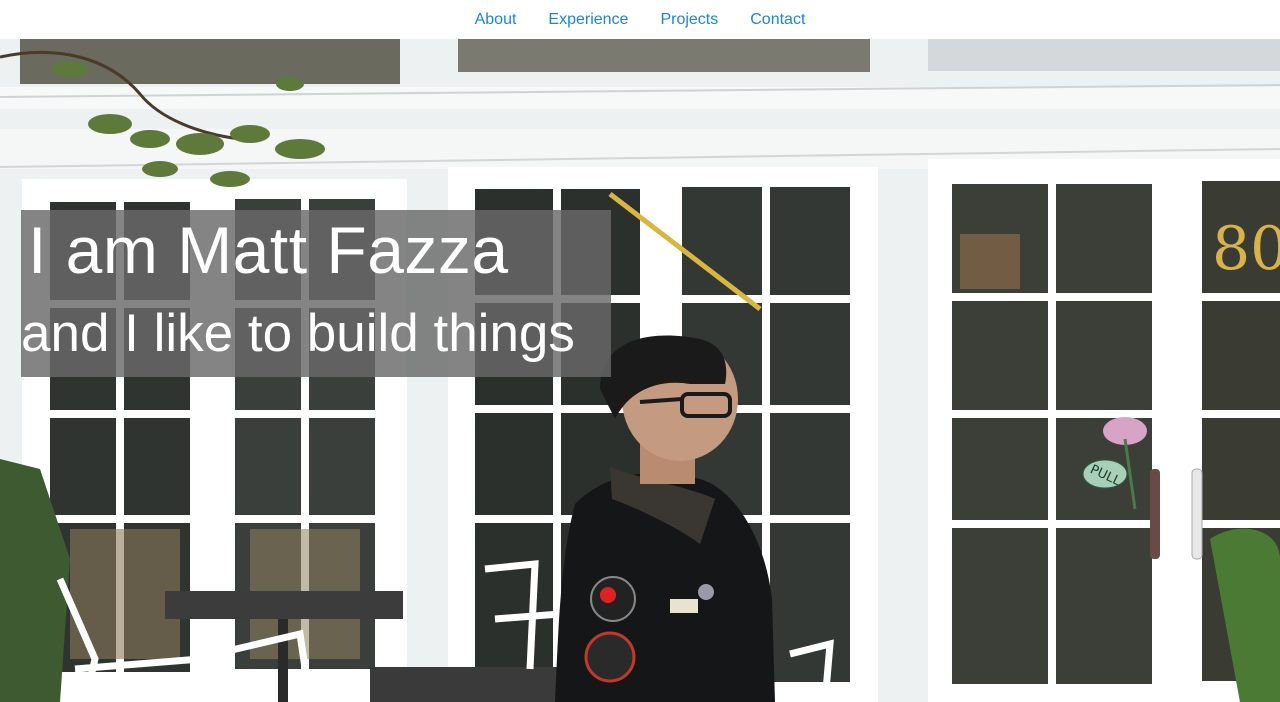 This screenshot has height=702, width=1280. Describe the element at coordinates (777, 20) in the screenshot. I see `nav-link-contact: Contact` at that location.